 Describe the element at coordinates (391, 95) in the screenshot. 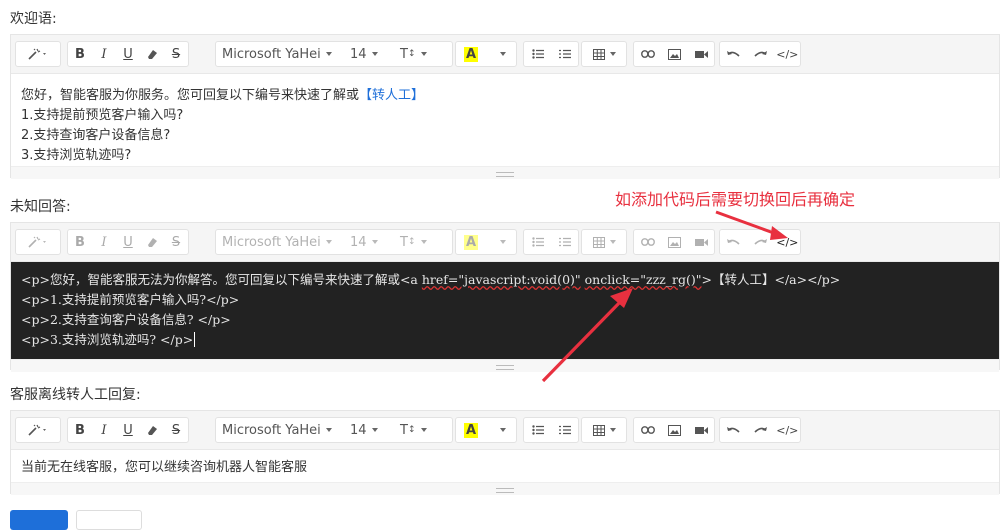

I see `transfer-human-link: 【转人工】` at that location.